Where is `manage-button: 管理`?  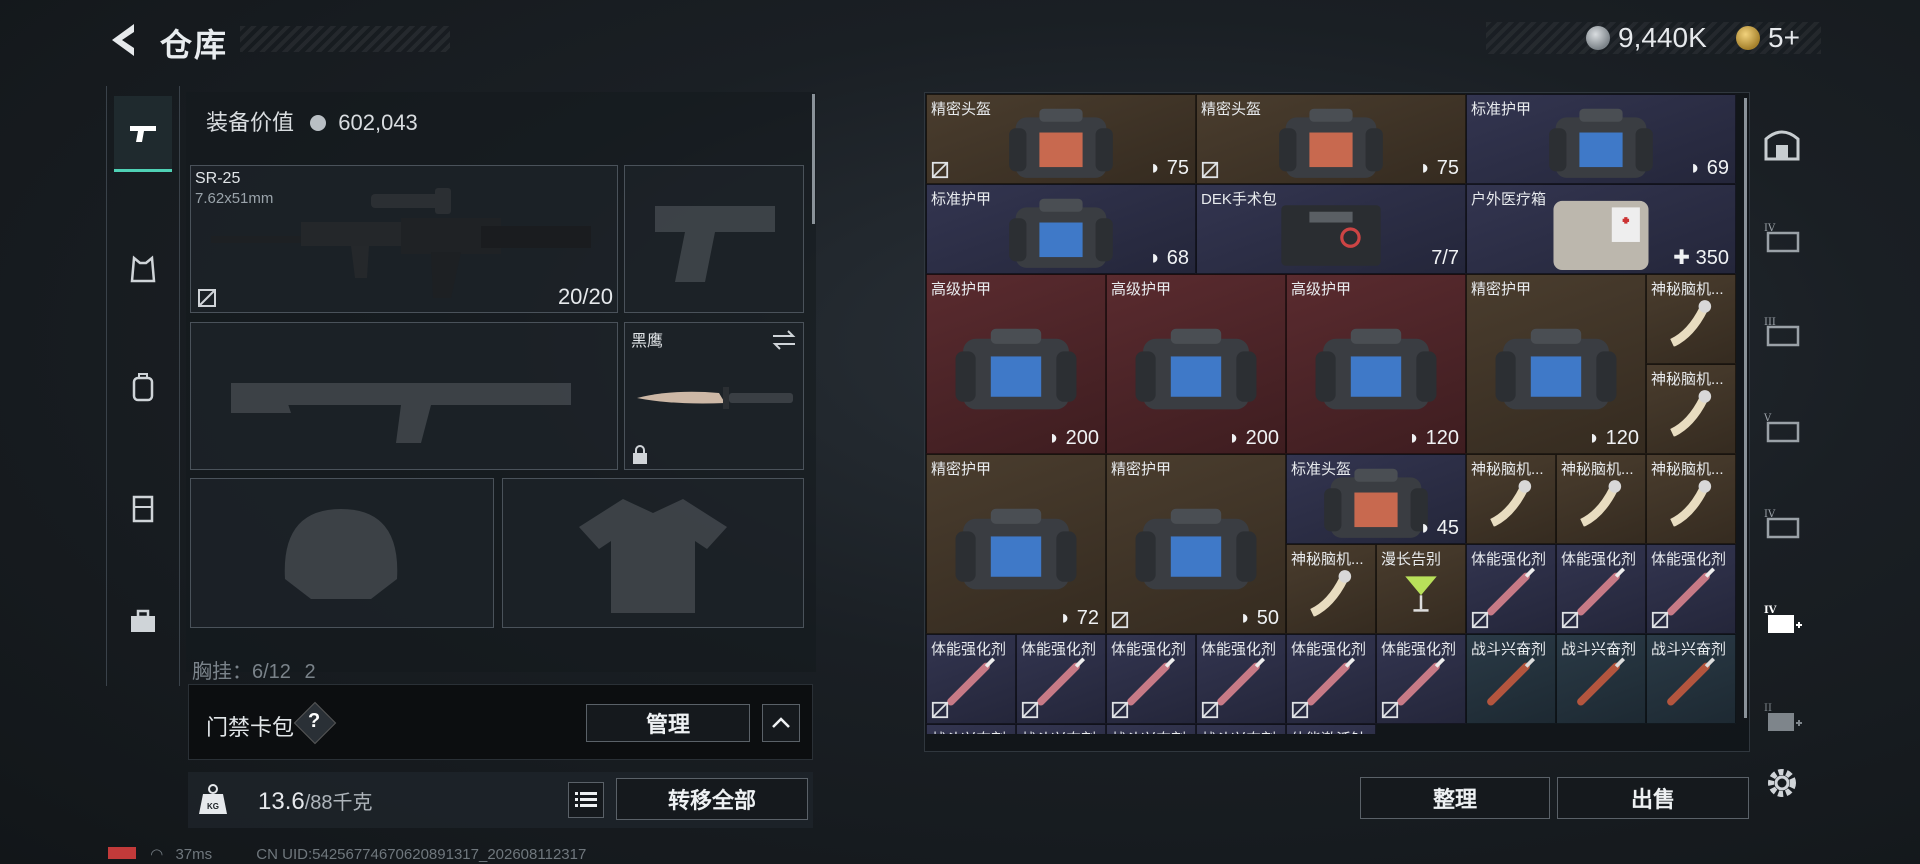
manage-button: 管理 is located at coordinates (668, 723).